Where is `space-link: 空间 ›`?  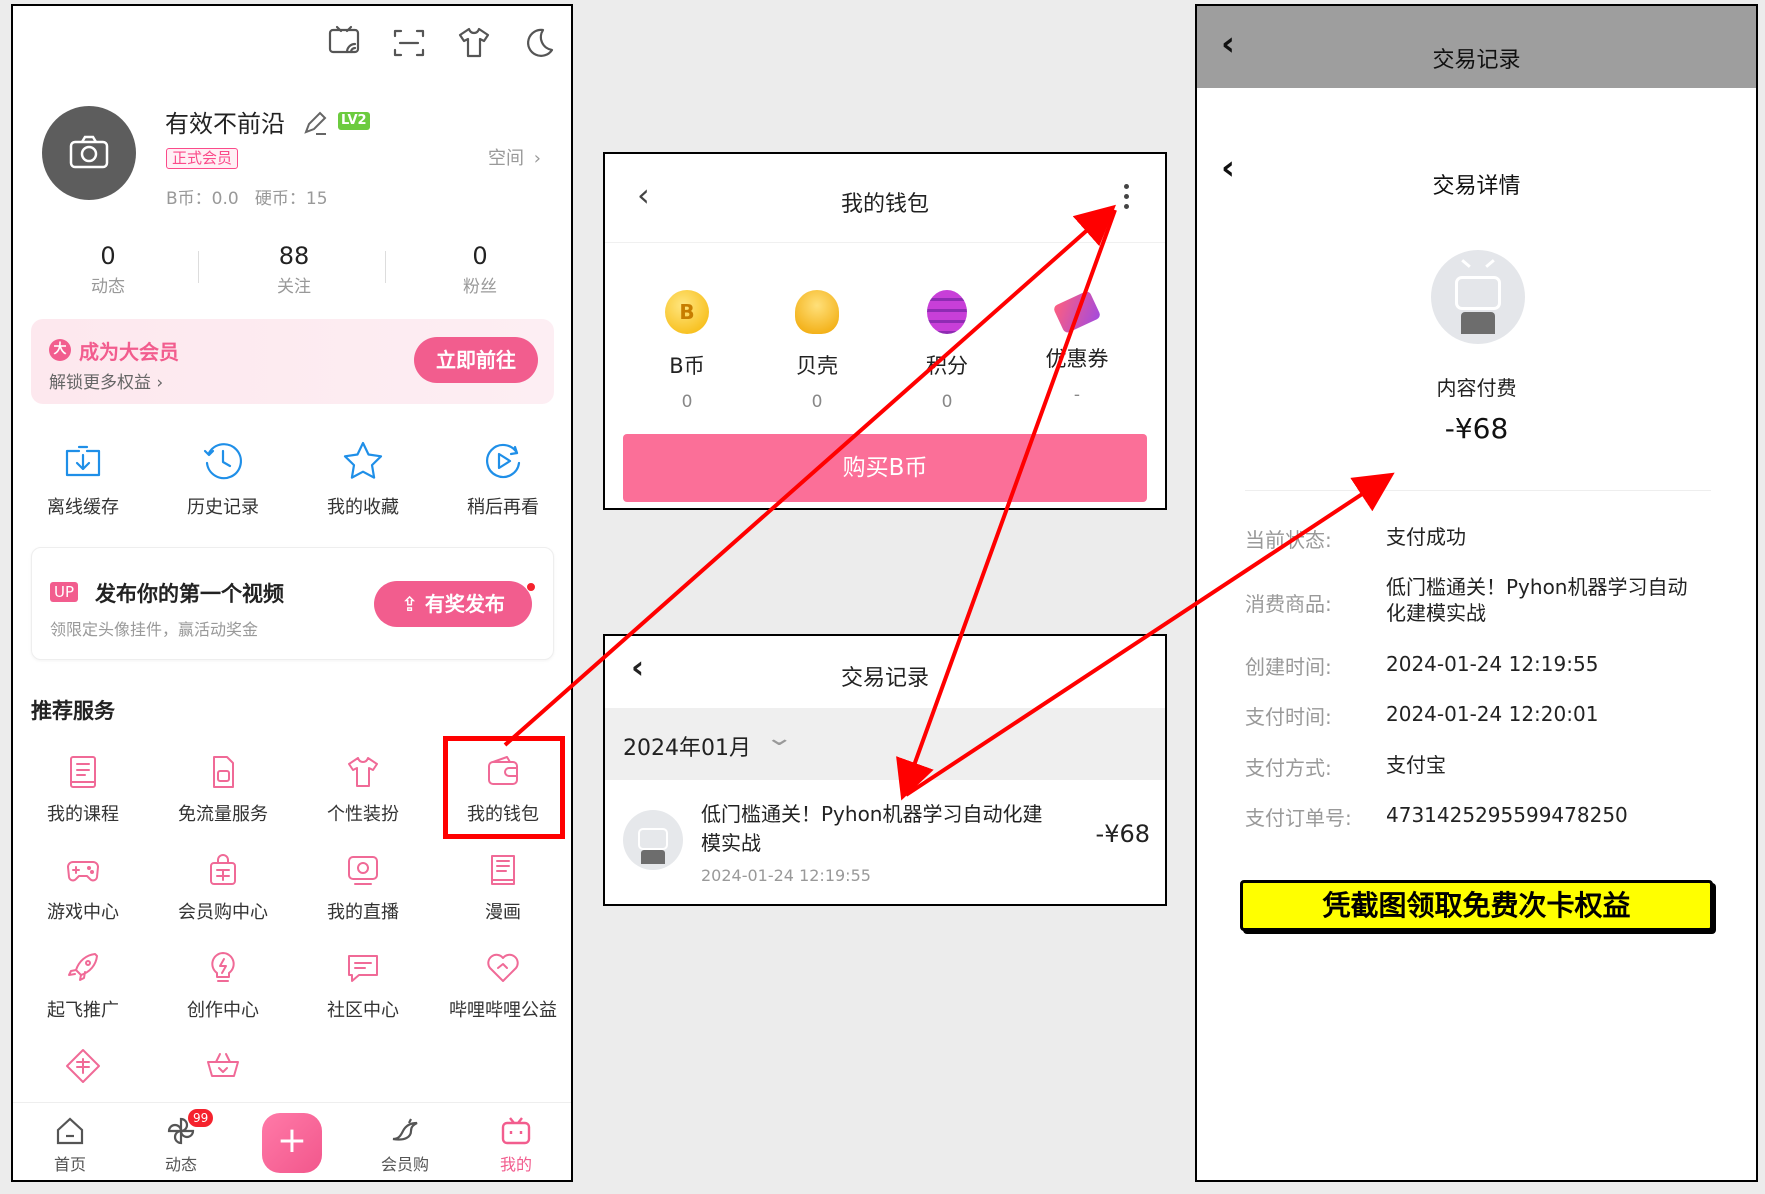 space-link: 空间 › is located at coordinates (514, 157).